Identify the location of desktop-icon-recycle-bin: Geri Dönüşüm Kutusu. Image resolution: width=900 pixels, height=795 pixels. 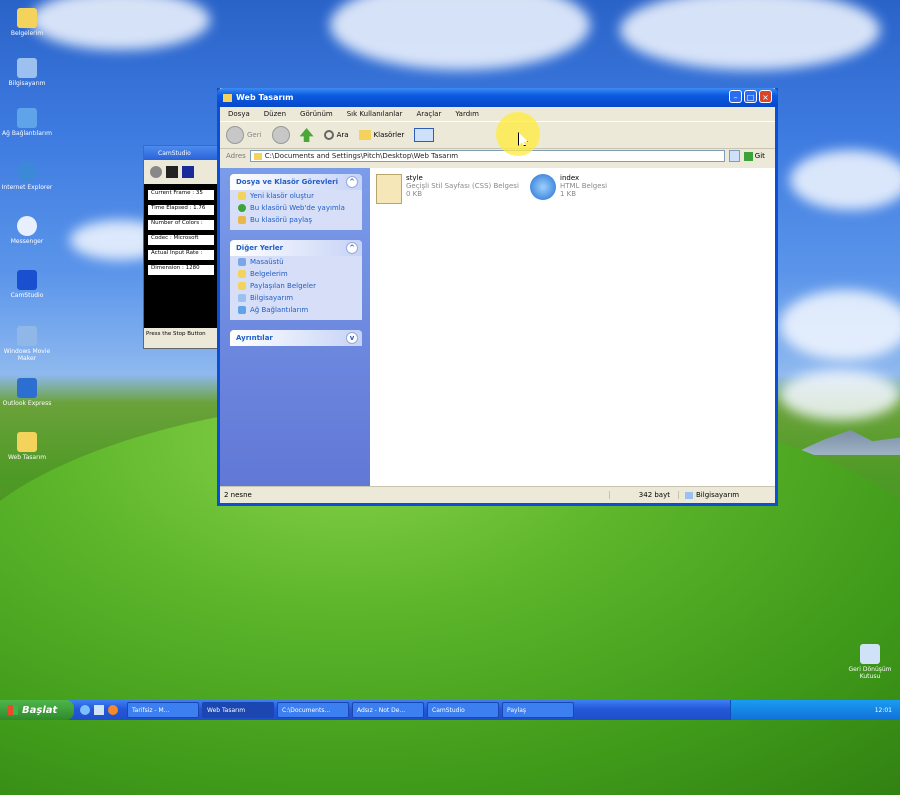
(870, 662).